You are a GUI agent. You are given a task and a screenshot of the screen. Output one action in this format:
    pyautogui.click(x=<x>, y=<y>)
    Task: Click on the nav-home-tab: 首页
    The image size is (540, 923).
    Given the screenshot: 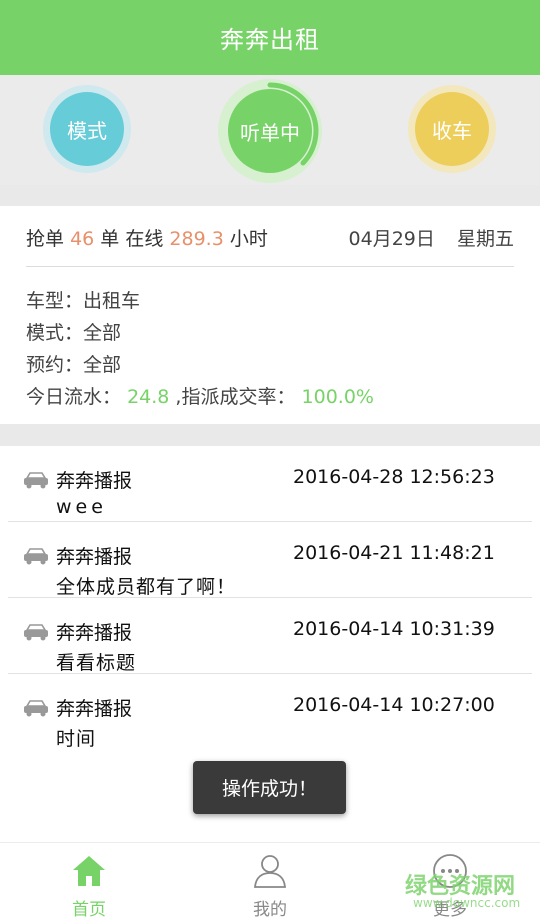 What is the action you would take?
    pyautogui.click(x=89, y=883)
    